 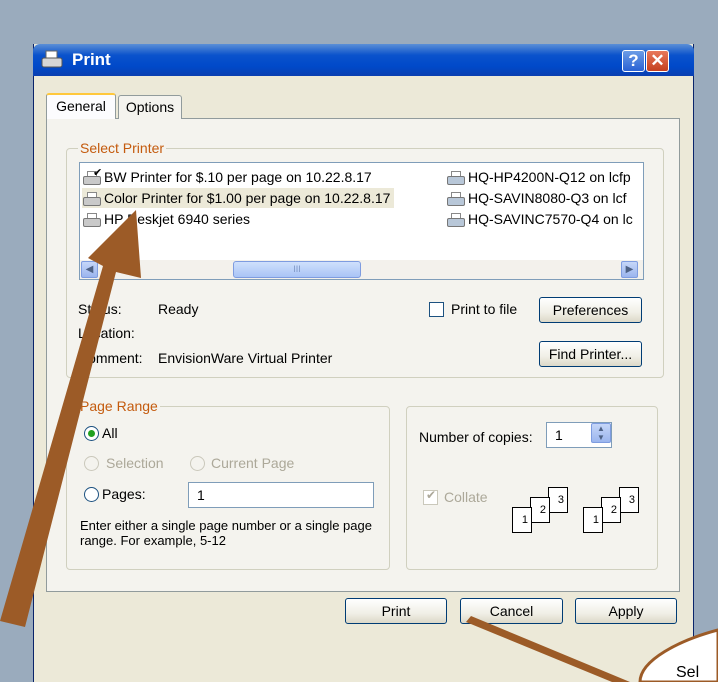 I want to click on annotation-arrow-cancel, so click(x=548, y=649).